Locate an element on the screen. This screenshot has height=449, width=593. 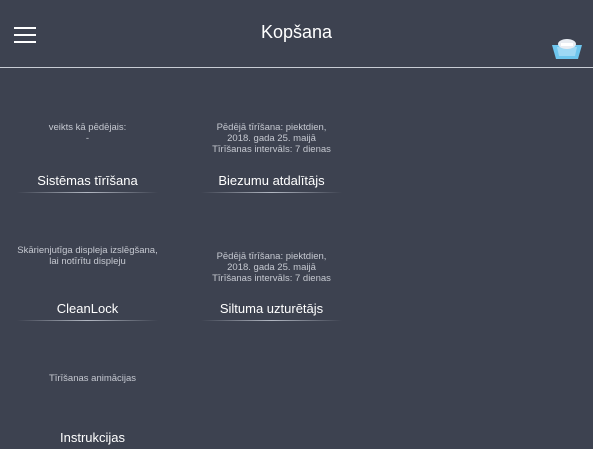
tile-info: veikts kā pēdējais: - is located at coordinates (87, 133).